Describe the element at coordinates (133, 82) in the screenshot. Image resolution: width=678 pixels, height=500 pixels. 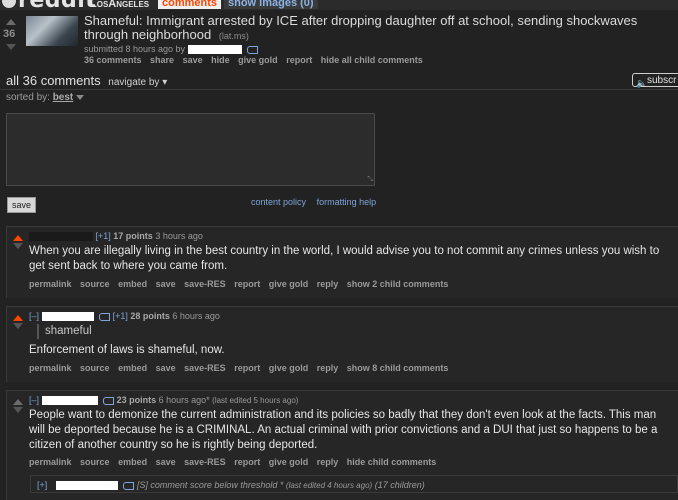
I see `navigate-by-label: navigate by` at that location.